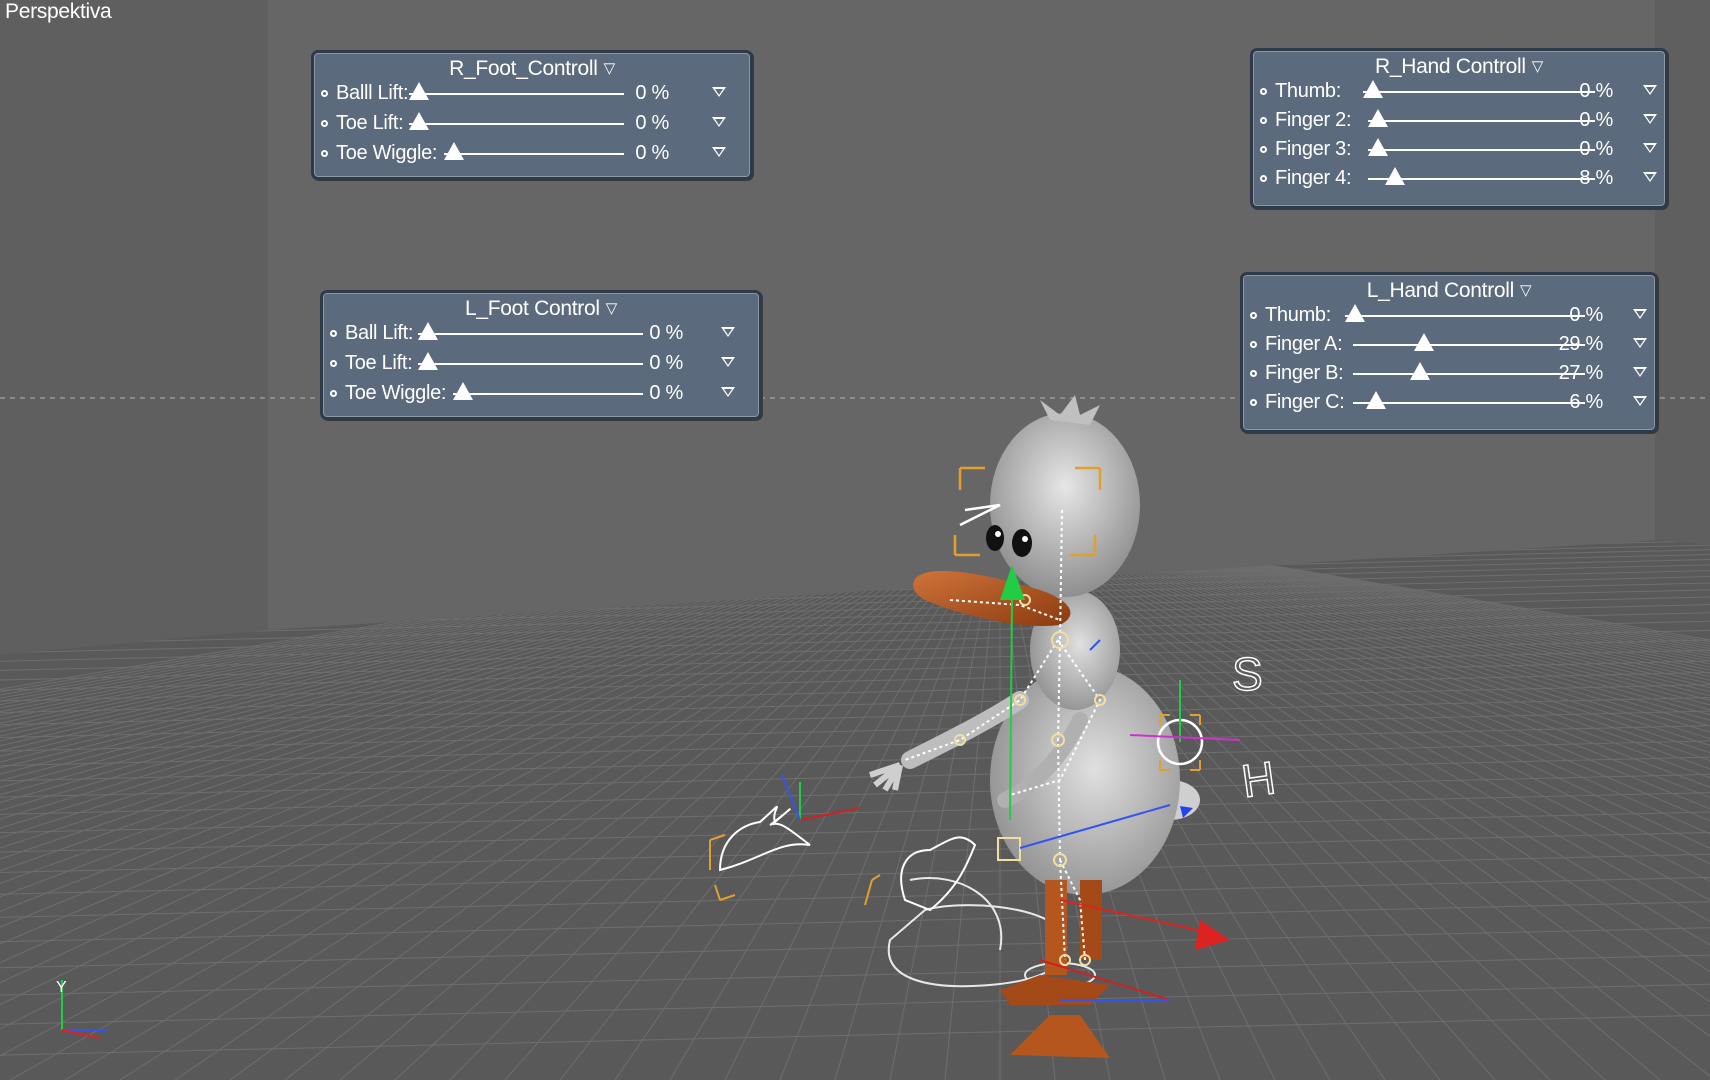 This screenshot has height=1080, width=1710. I want to click on slider-value: 8 %, so click(1596, 178).